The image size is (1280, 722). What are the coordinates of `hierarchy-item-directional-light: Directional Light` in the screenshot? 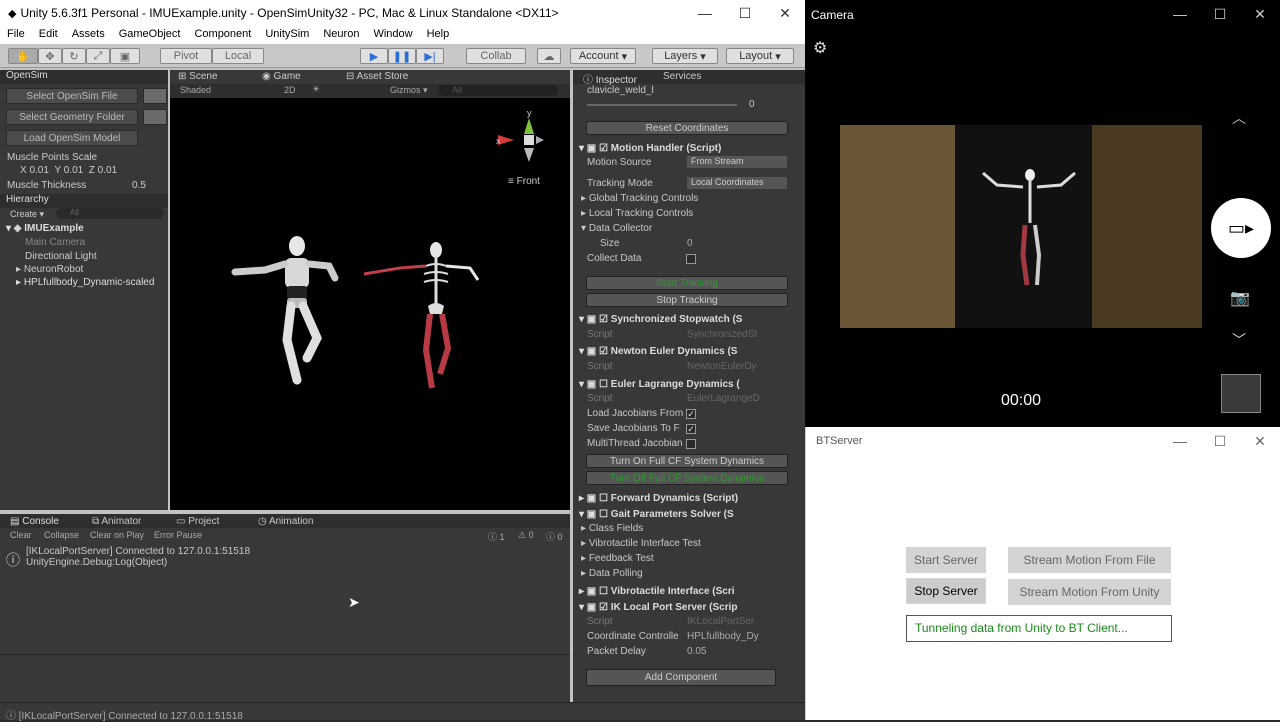 It's located at (61, 256).